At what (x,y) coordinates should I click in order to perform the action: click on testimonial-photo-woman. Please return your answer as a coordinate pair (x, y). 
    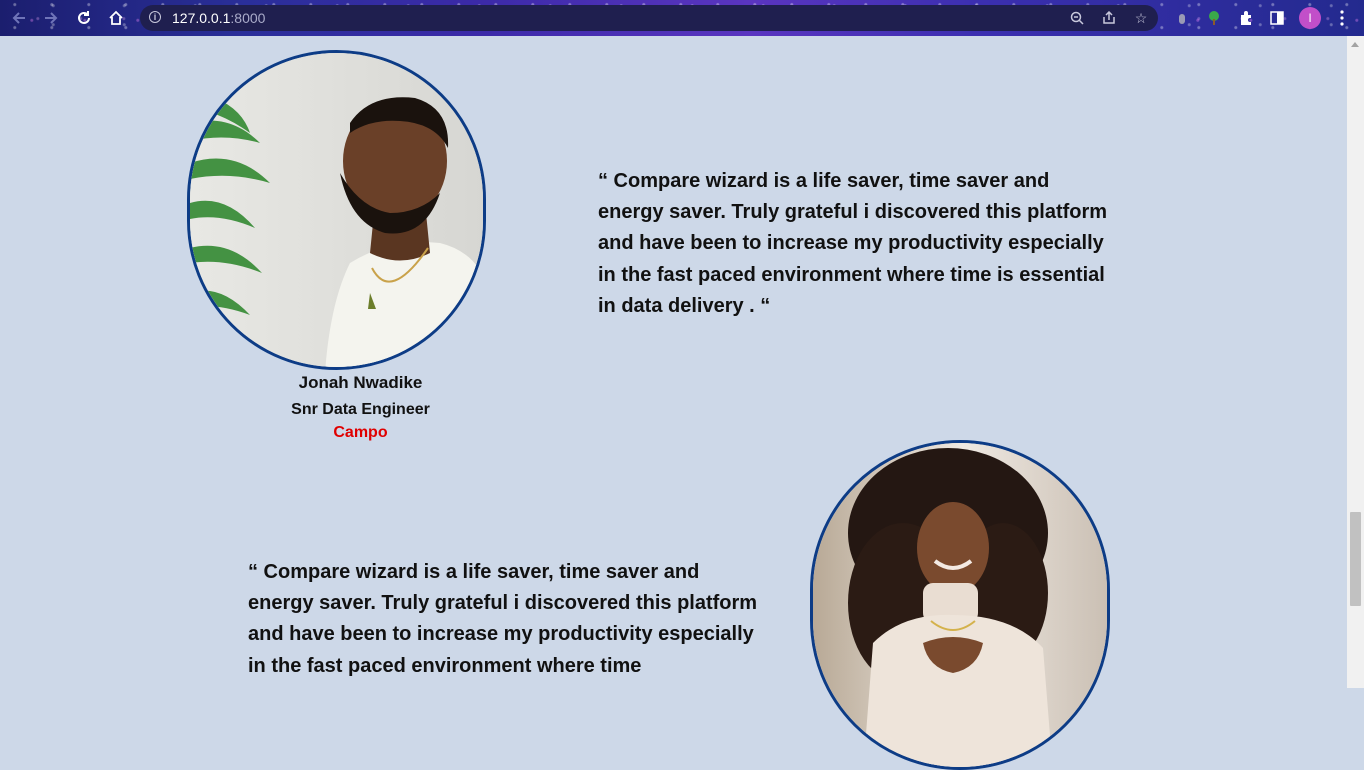
    Looking at the image, I should click on (960, 605).